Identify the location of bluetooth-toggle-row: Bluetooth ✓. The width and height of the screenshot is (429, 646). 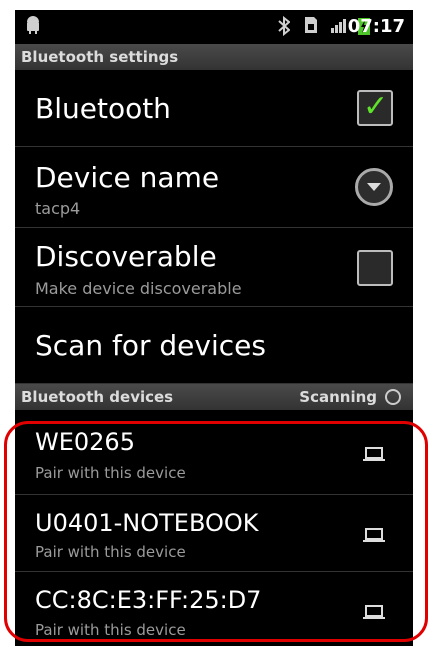
(214, 108).